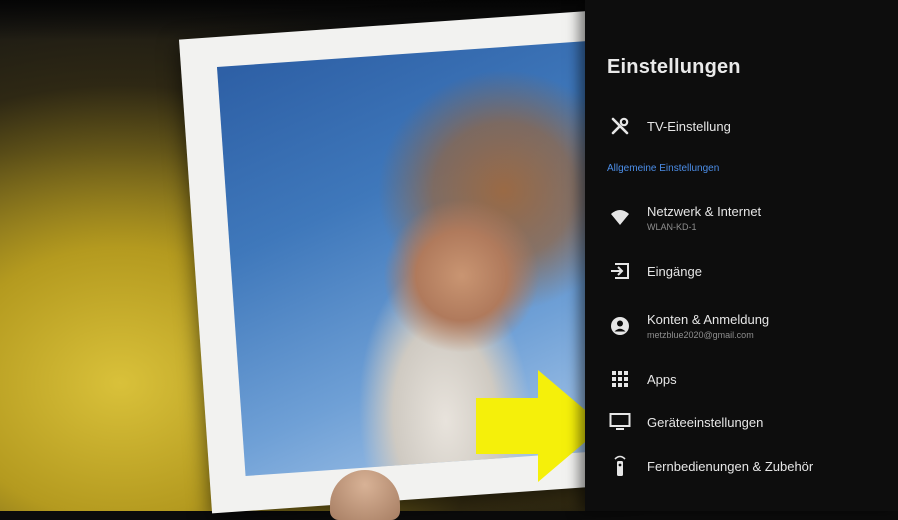  I want to click on menu-item-tv-settings: TV-Einstellung, so click(741, 126).